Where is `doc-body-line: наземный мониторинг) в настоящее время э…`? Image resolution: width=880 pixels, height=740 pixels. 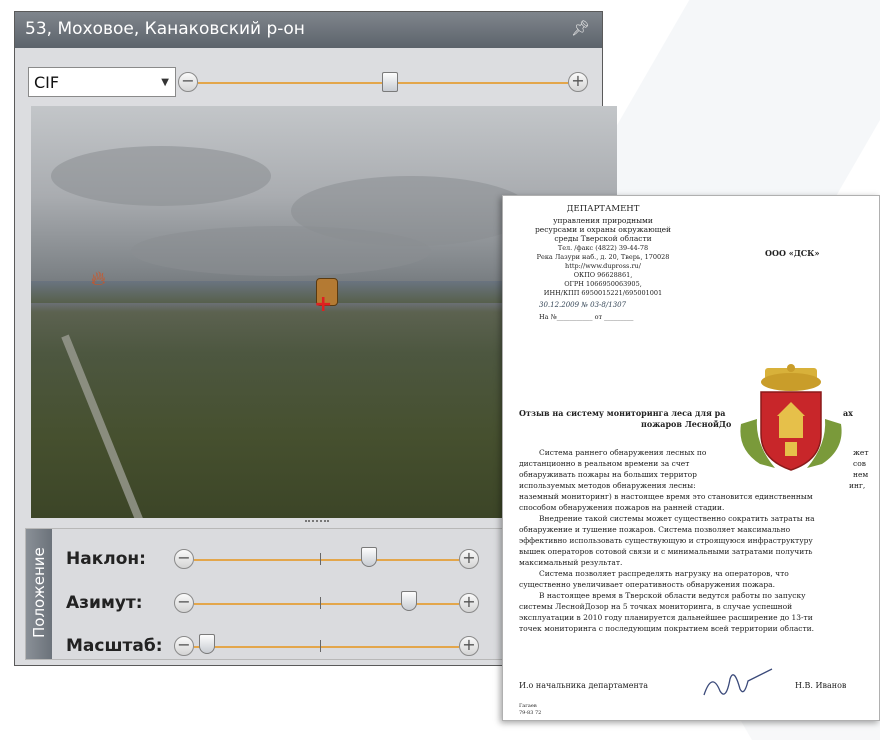 doc-body-line: наземный мониторинг) в настоящее время э… is located at coordinates (666, 496).